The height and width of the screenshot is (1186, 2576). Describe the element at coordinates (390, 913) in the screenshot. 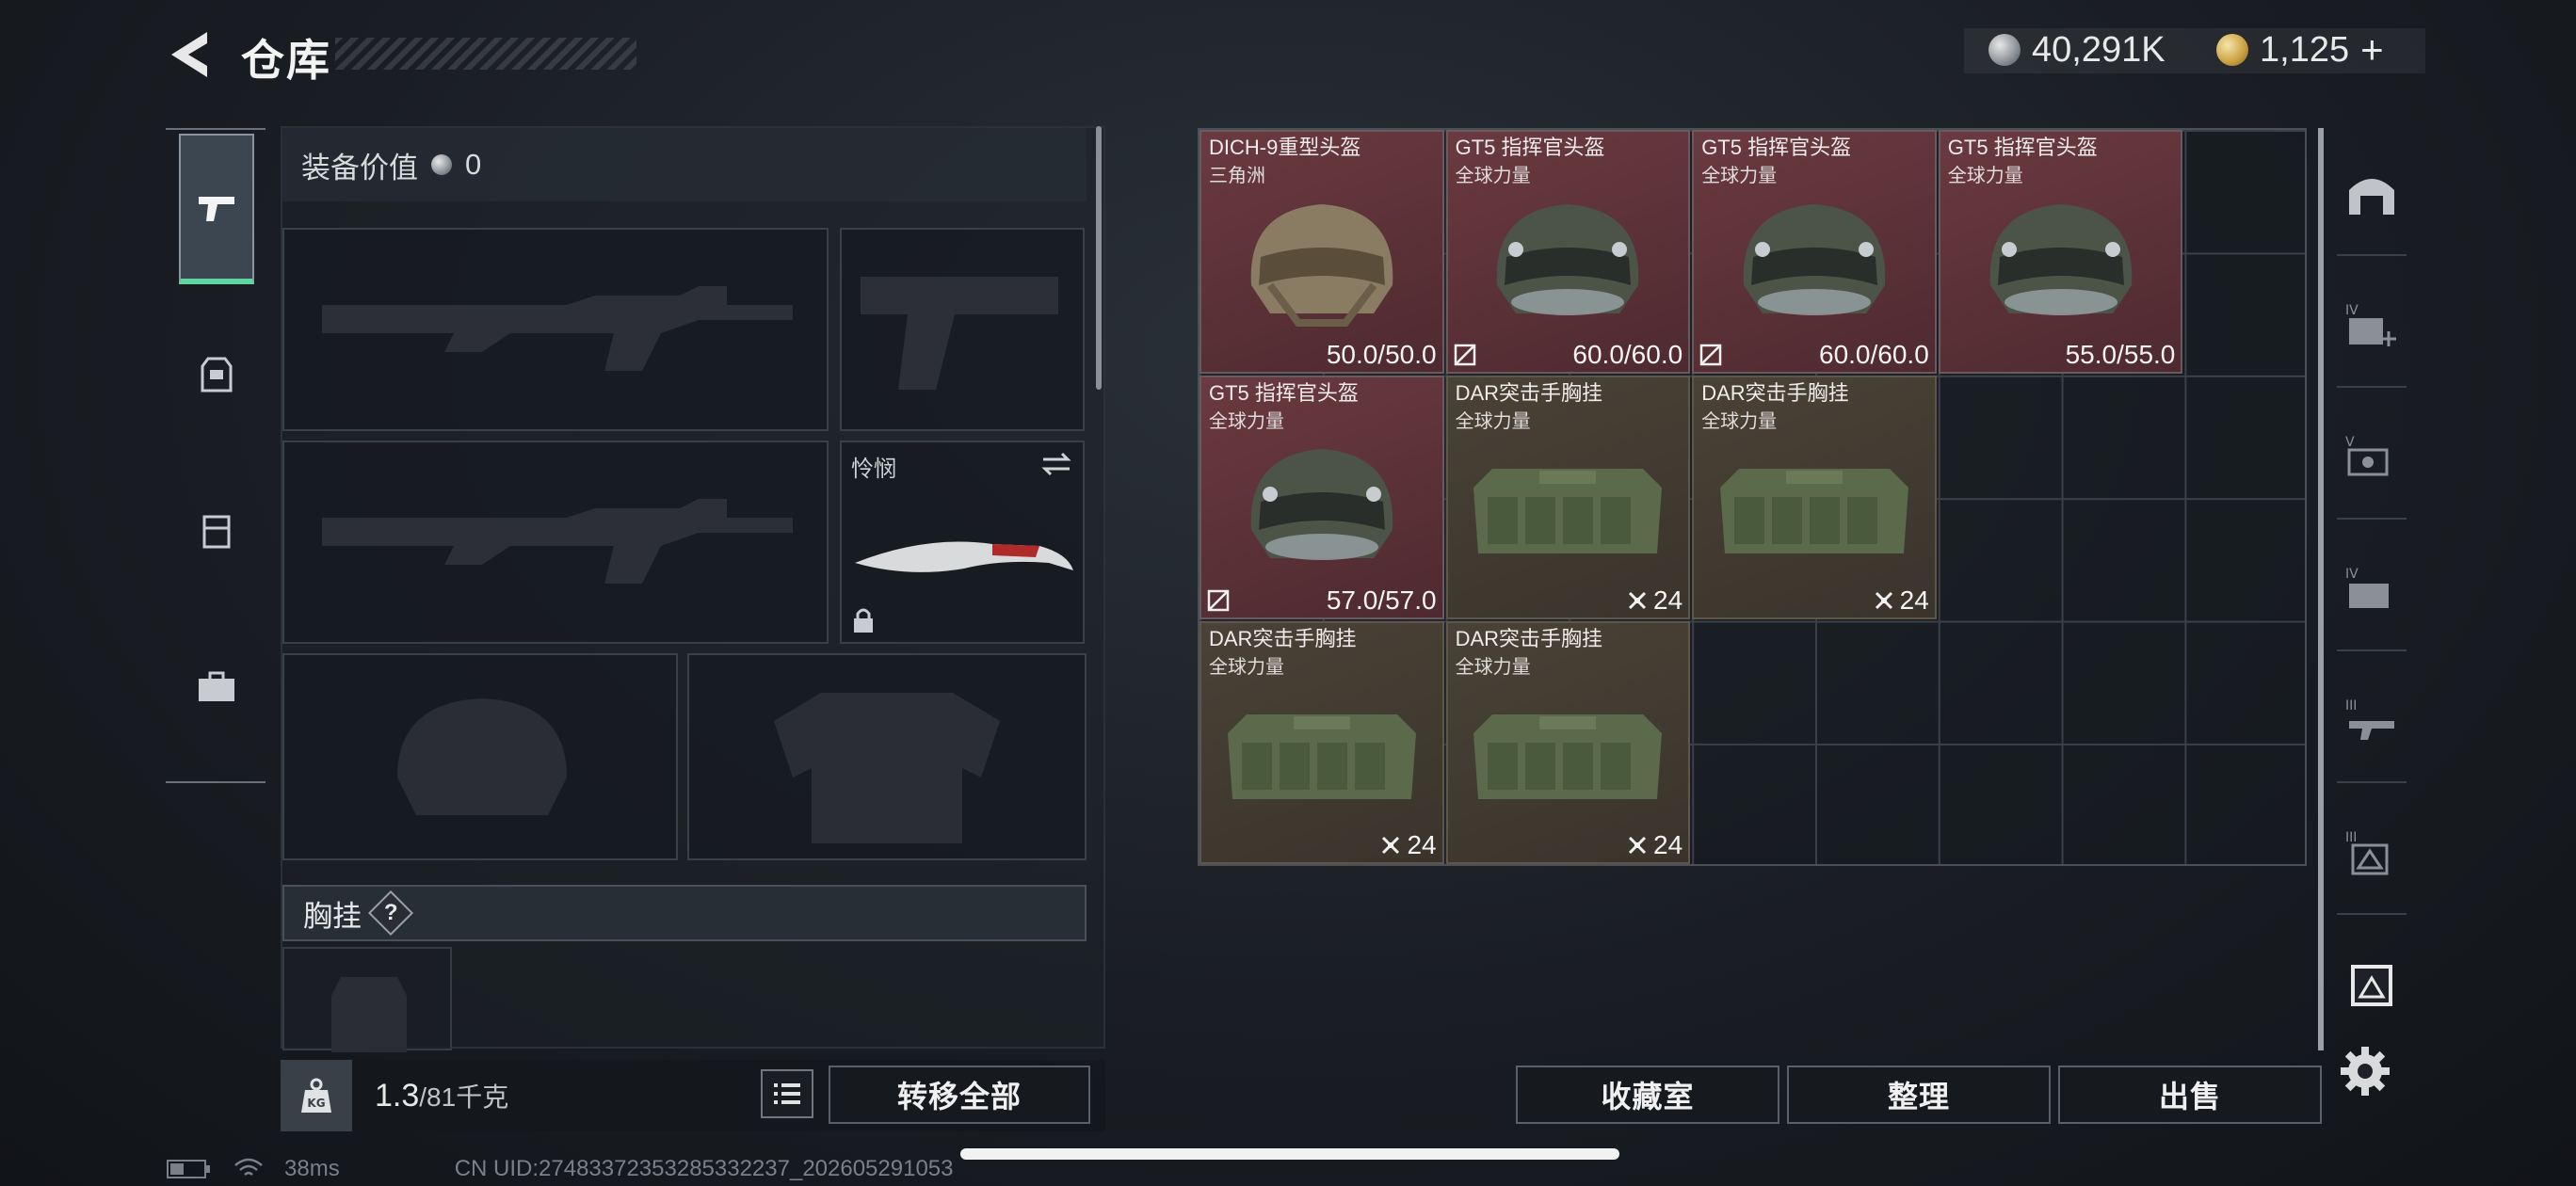

I see `help-icon: ?` at that location.